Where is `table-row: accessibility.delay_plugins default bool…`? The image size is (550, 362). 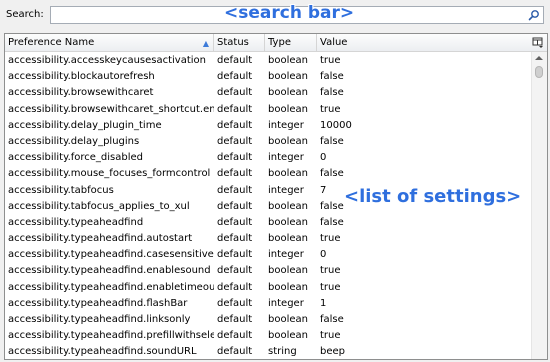
table-row: accessibility.delay_plugins default bool… is located at coordinates (268, 142).